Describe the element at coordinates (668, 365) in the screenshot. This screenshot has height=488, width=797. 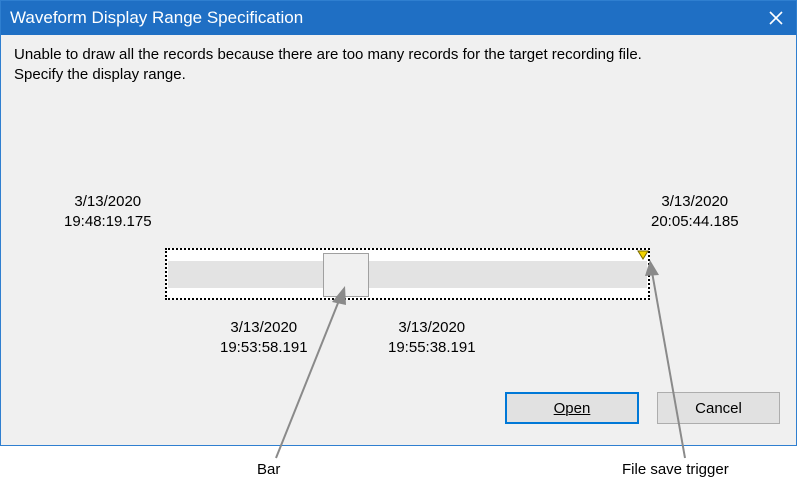
I see `trigger-callout-line` at that location.